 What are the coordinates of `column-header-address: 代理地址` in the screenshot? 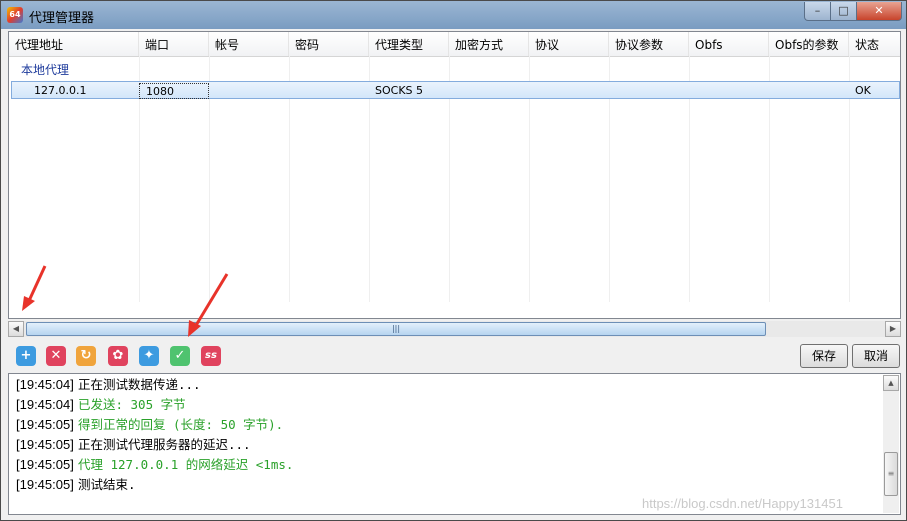 It's located at (74, 44).